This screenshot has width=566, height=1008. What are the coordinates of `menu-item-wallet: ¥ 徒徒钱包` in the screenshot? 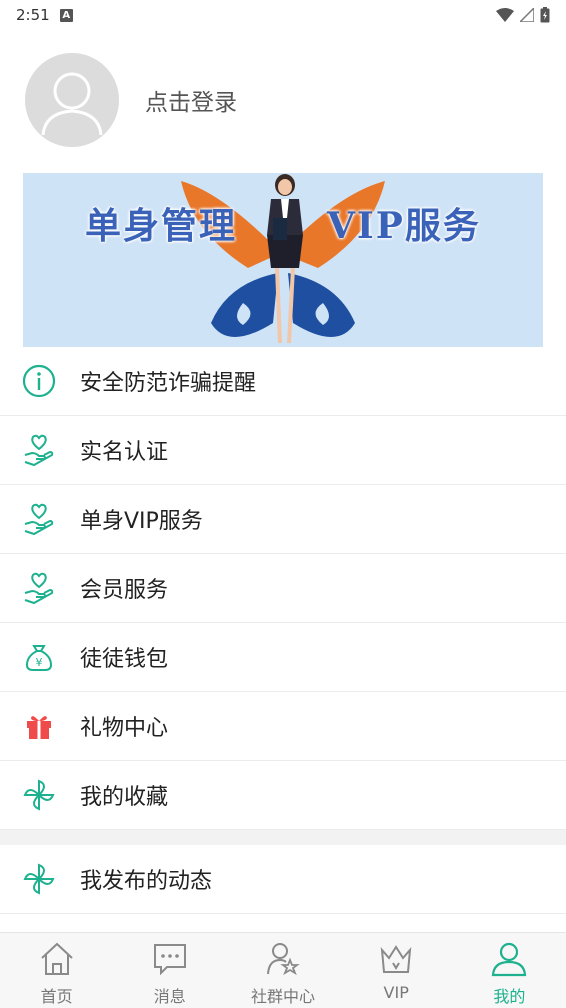 It's located at (283, 657).